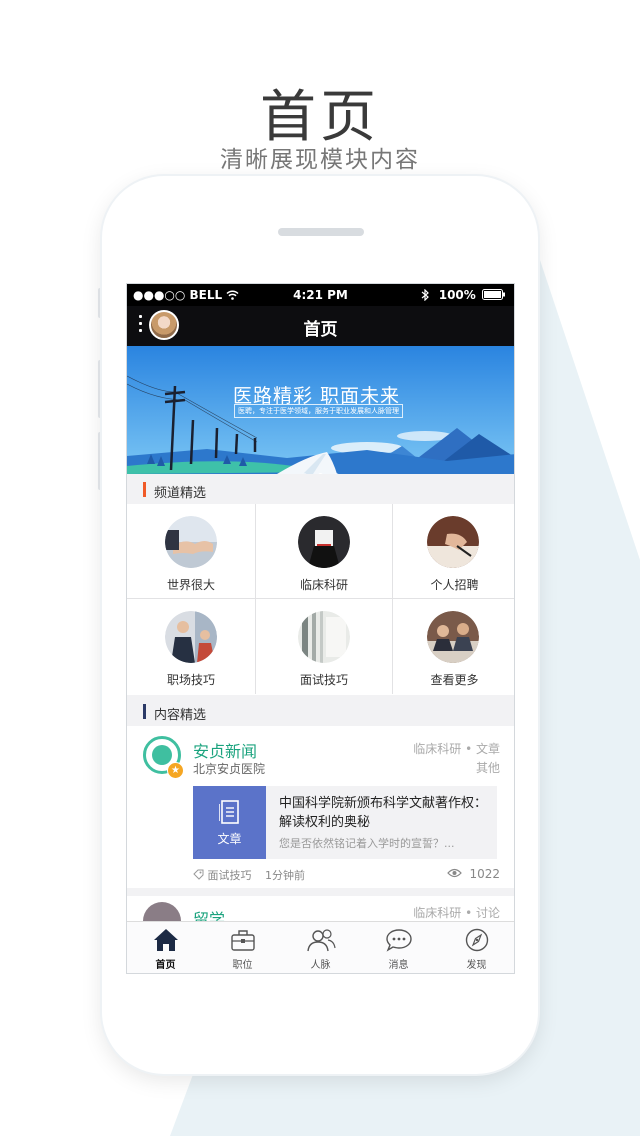  I want to click on tab-bar: 首页 职位 人脉 消息 发现, so click(320, 947).